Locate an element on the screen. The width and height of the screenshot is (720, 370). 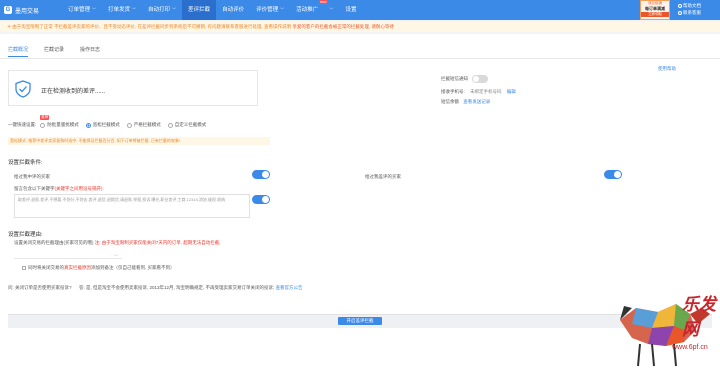
app-logo: G 墨用交易 is located at coordinates (33, 10).